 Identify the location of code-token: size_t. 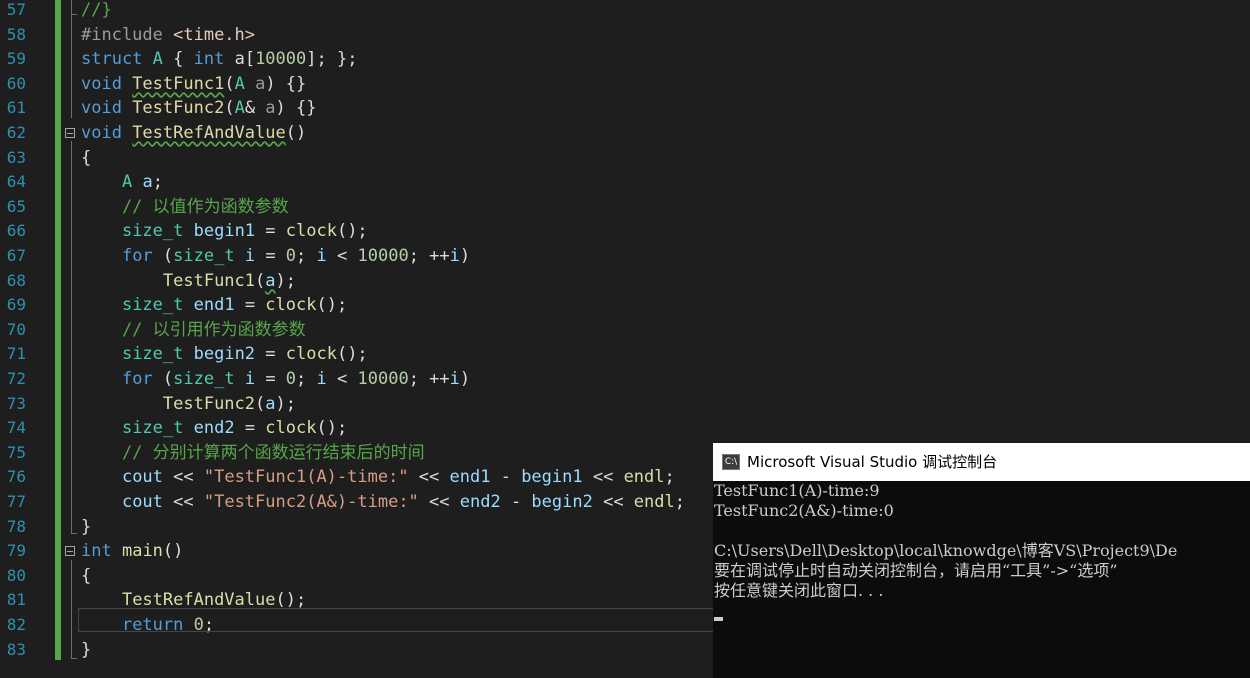
(204, 379).